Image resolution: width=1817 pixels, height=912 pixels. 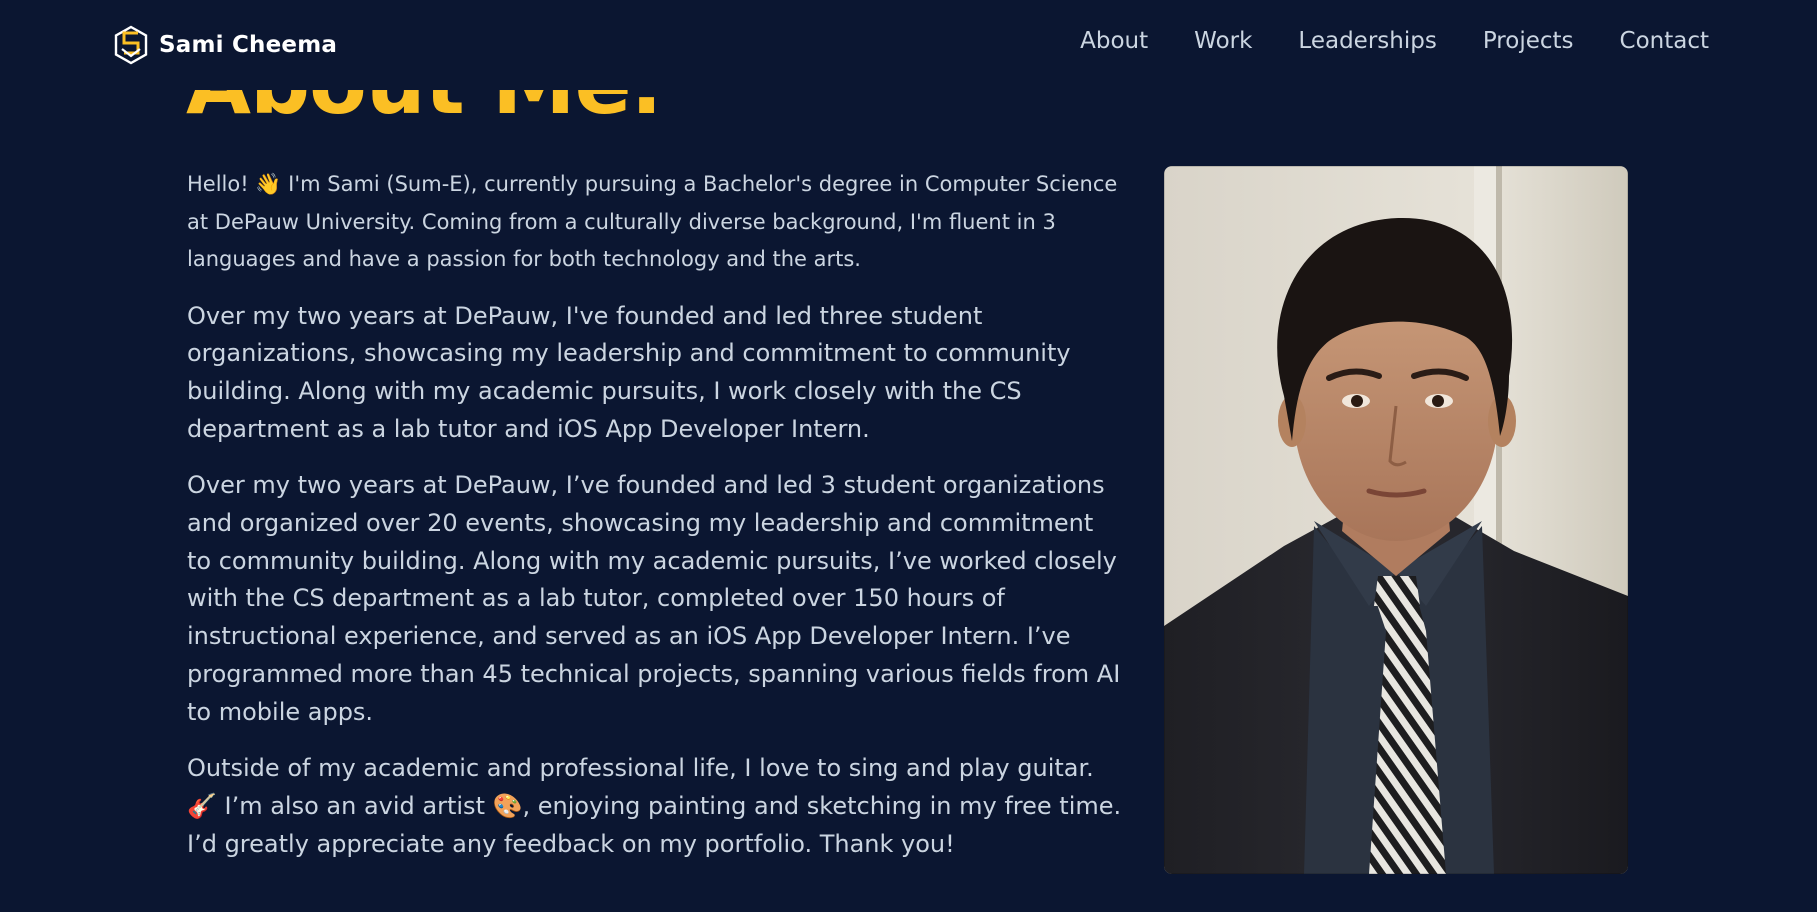 What do you see at coordinates (131, 45) in the screenshot?
I see `hexagon-monogram-icon` at bounding box center [131, 45].